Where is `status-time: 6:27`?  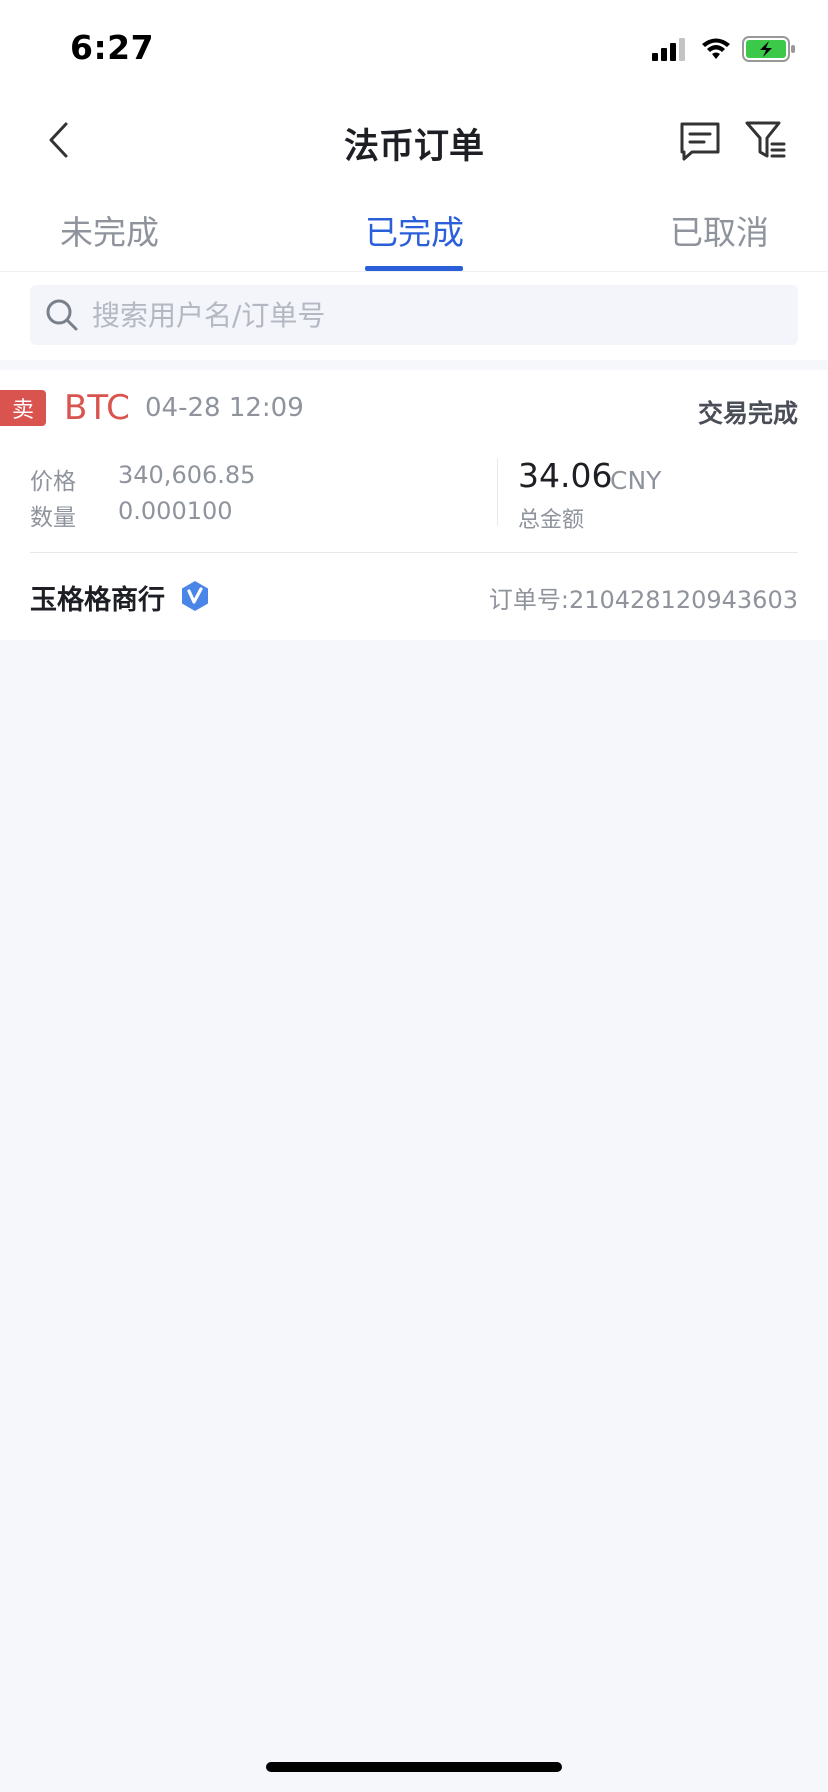 status-time: 6:27 is located at coordinates (112, 47).